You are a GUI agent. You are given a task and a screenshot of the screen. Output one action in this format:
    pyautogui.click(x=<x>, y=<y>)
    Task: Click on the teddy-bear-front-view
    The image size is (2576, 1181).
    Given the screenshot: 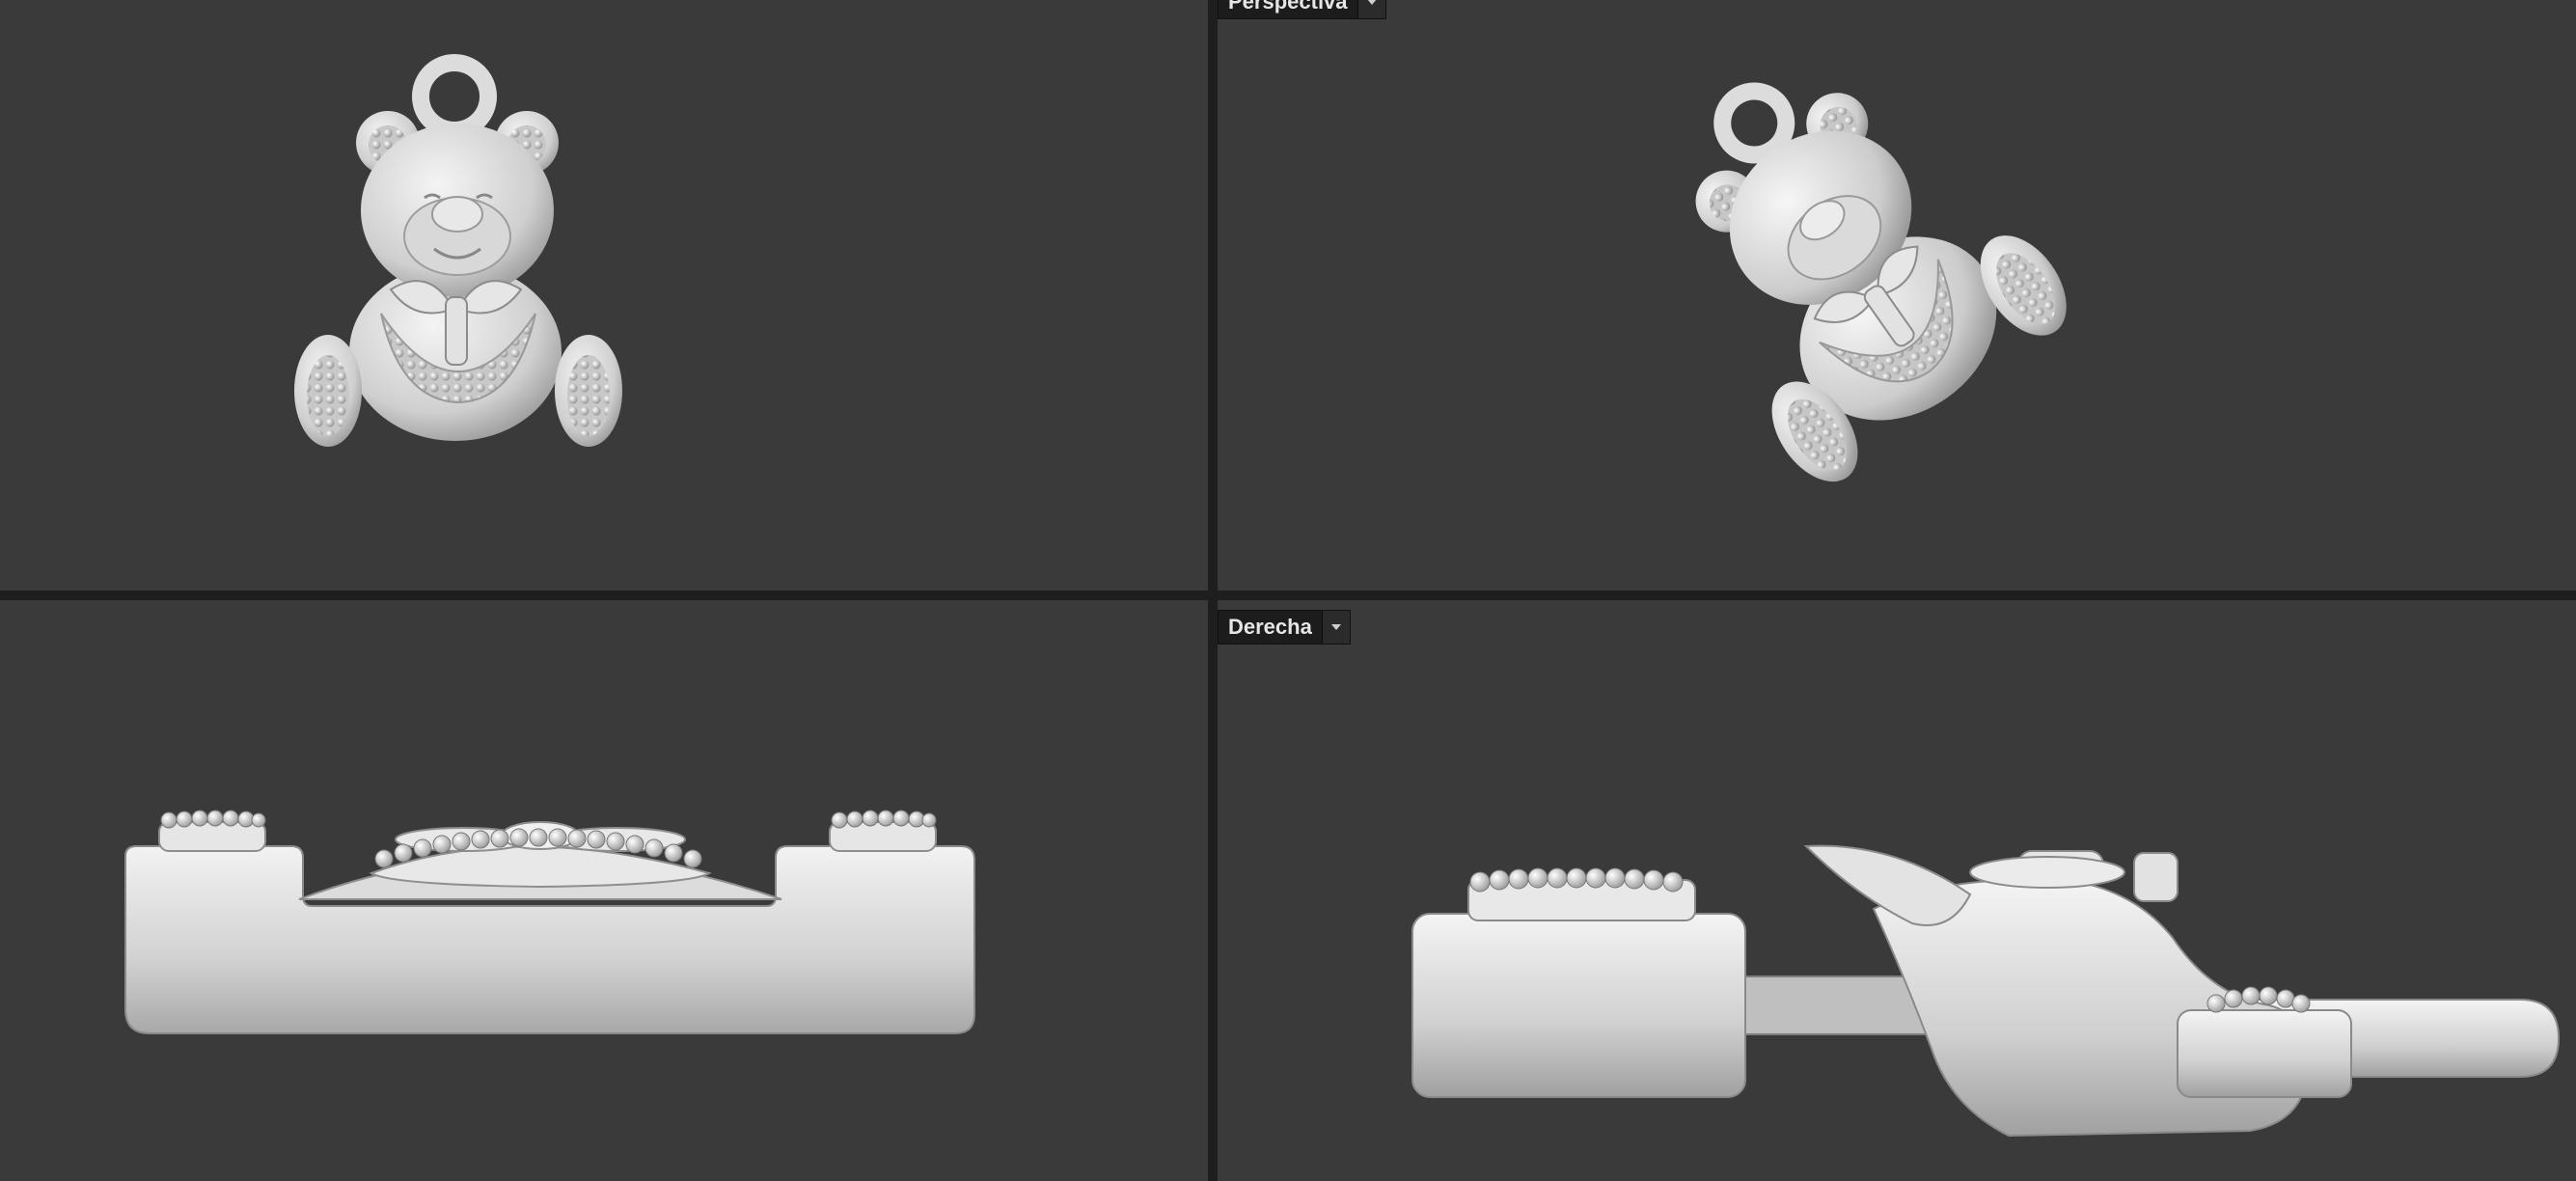 What is the action you would take?
    pyautogui.click(x=549, y=922)
    